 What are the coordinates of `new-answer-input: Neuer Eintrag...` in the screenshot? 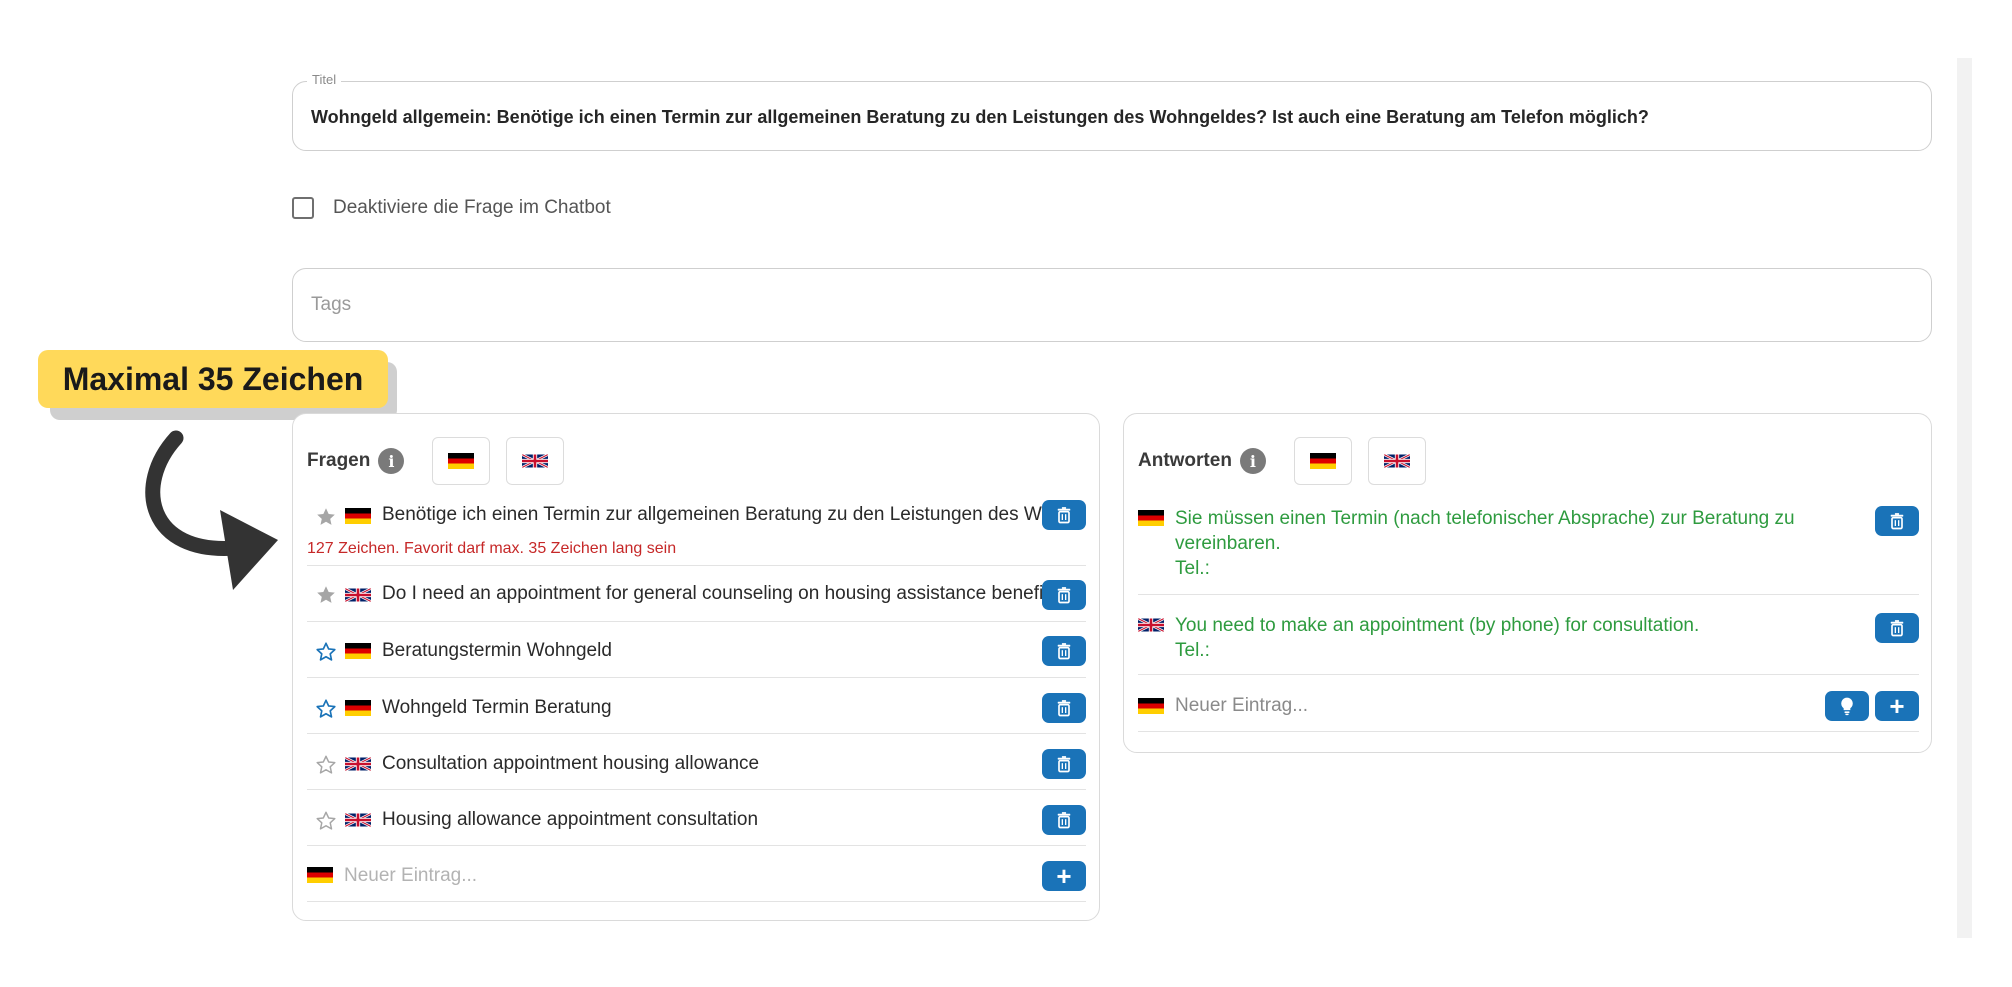 It's located at (1241, 706).